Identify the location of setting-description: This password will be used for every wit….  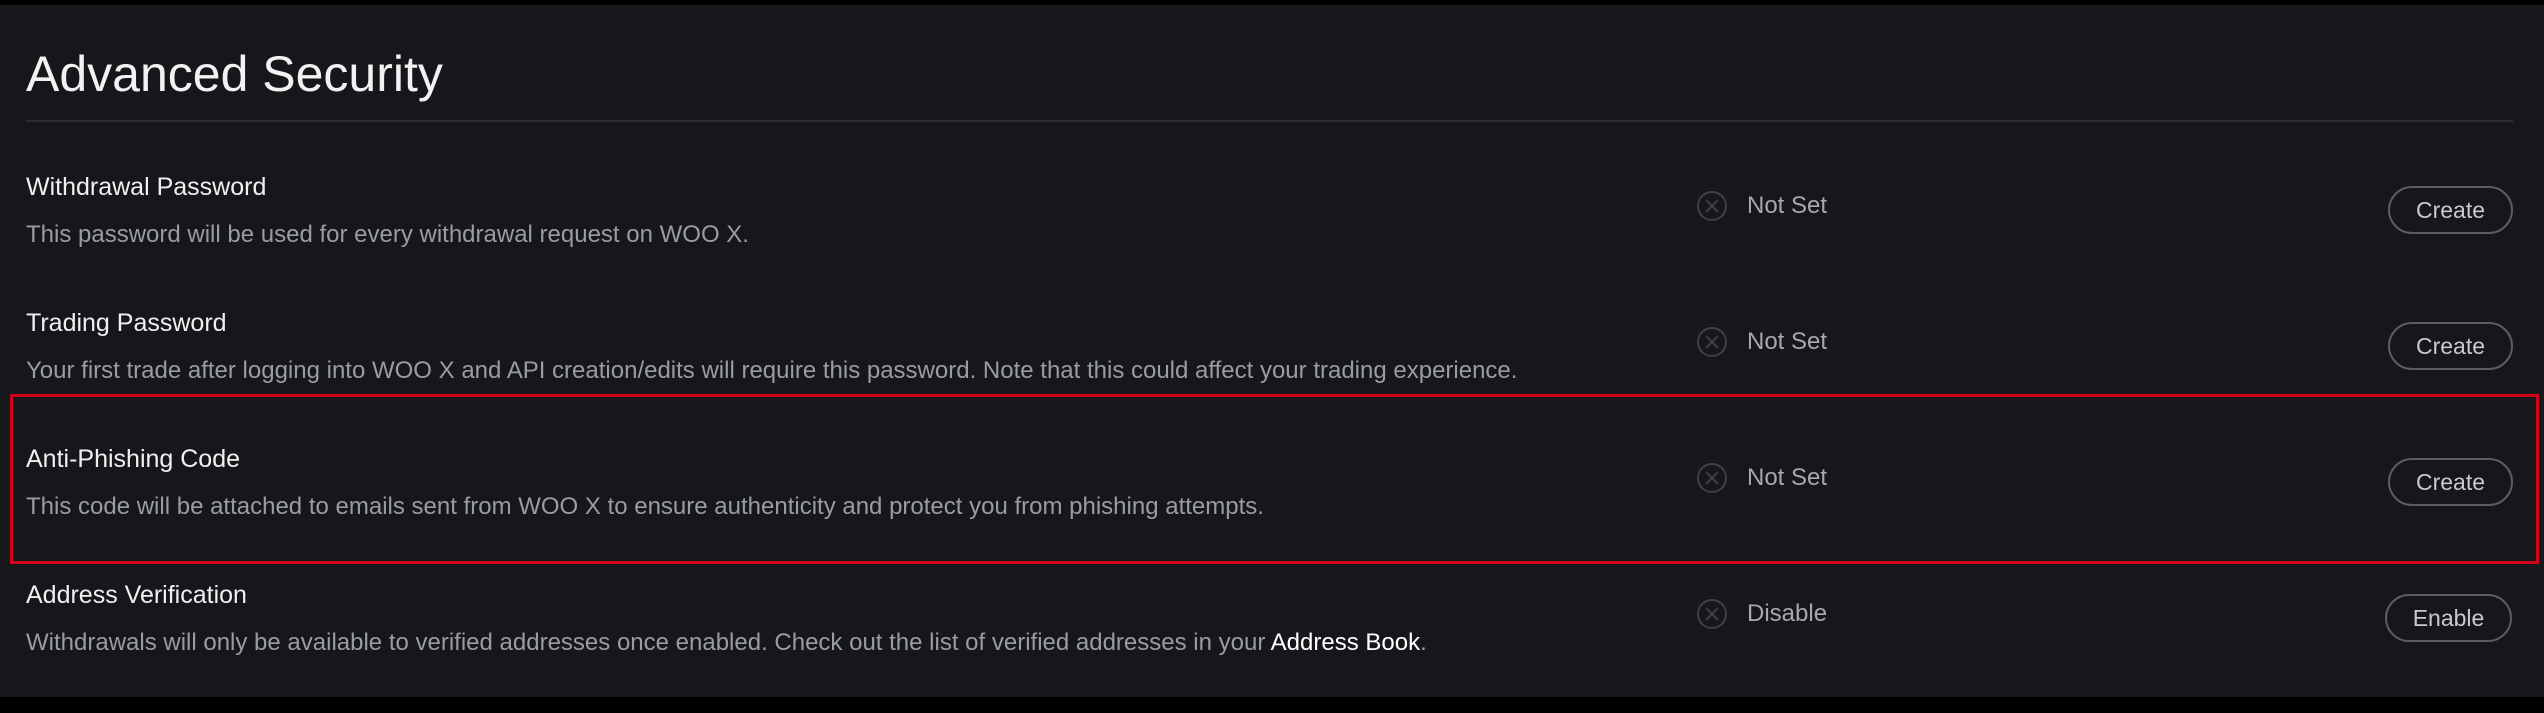
(387, 234).